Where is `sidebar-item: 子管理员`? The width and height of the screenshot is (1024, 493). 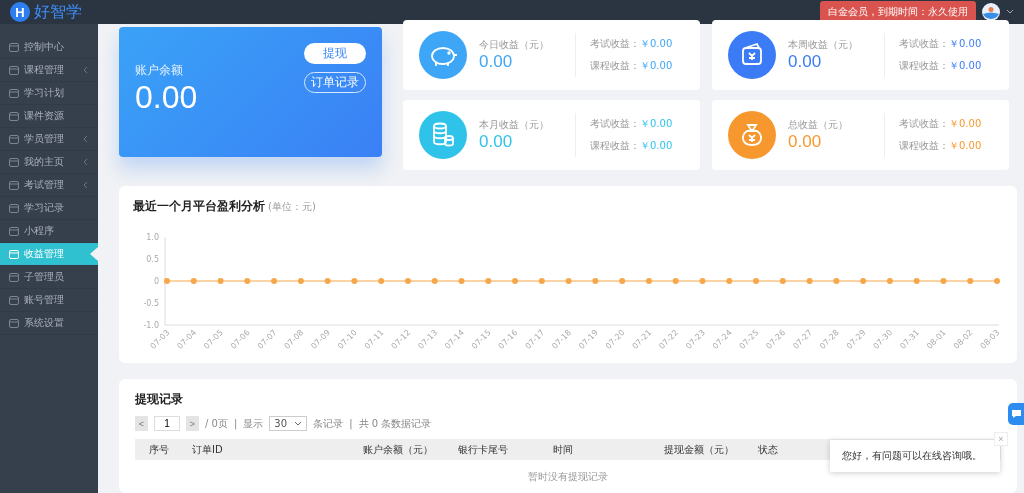 sidebar-item: 子管理员 is located at coordinates (49, 277).